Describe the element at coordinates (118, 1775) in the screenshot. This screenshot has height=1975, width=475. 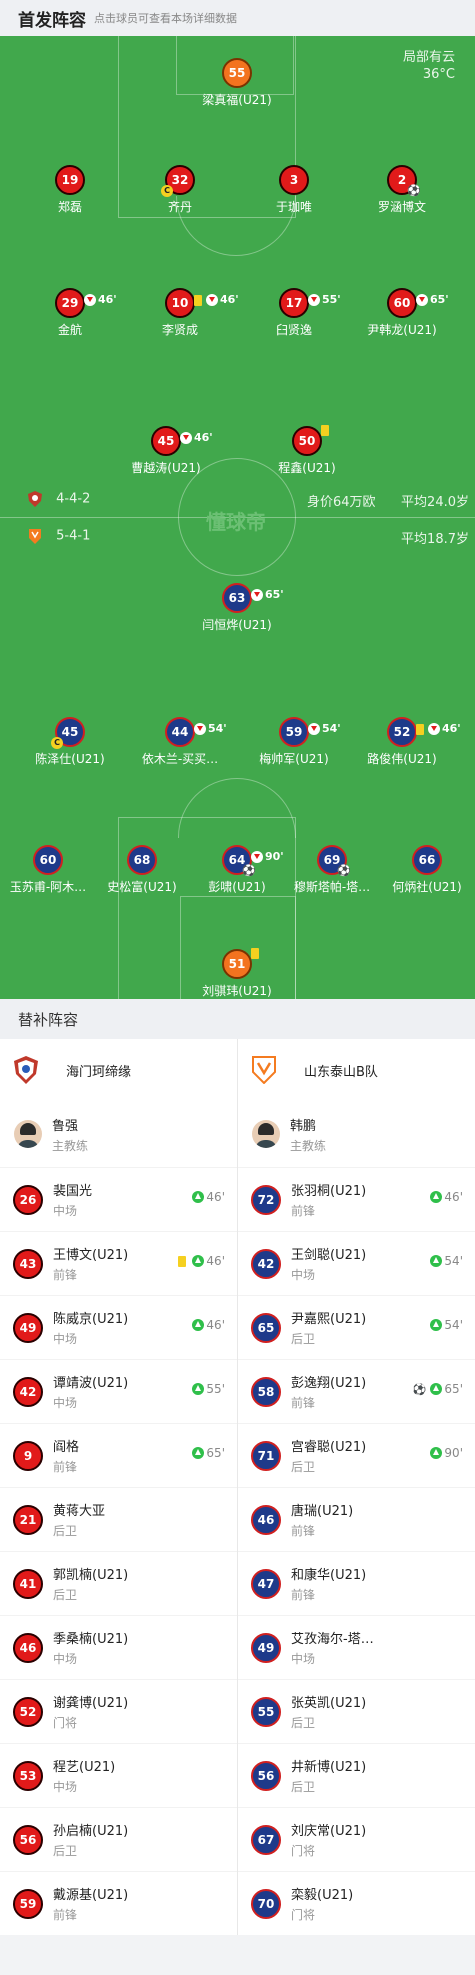
I see `sub-player-row: 53 程艺(U21) 中场` at that location.